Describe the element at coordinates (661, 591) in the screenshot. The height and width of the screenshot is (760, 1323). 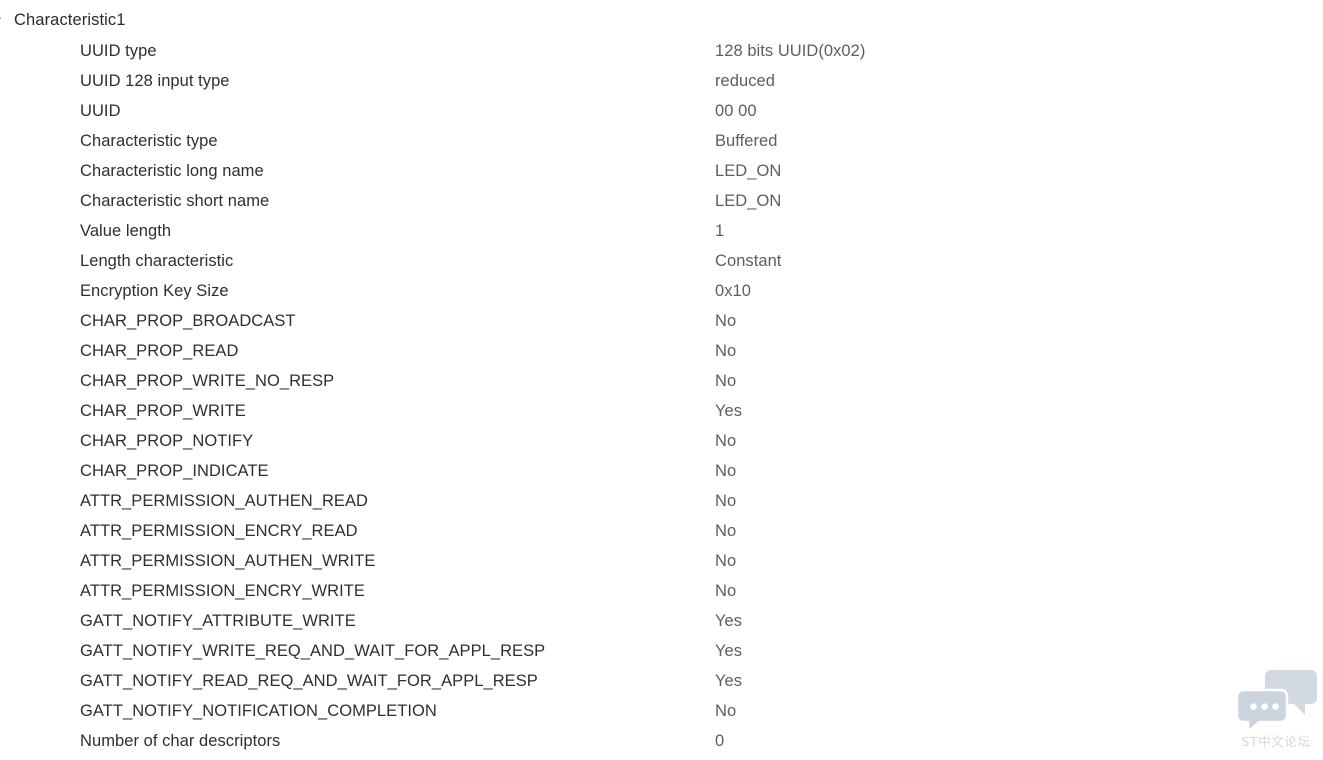
I see `property-row: ATTR_PERMISSION_ENCRY_WRITE No` at that location.